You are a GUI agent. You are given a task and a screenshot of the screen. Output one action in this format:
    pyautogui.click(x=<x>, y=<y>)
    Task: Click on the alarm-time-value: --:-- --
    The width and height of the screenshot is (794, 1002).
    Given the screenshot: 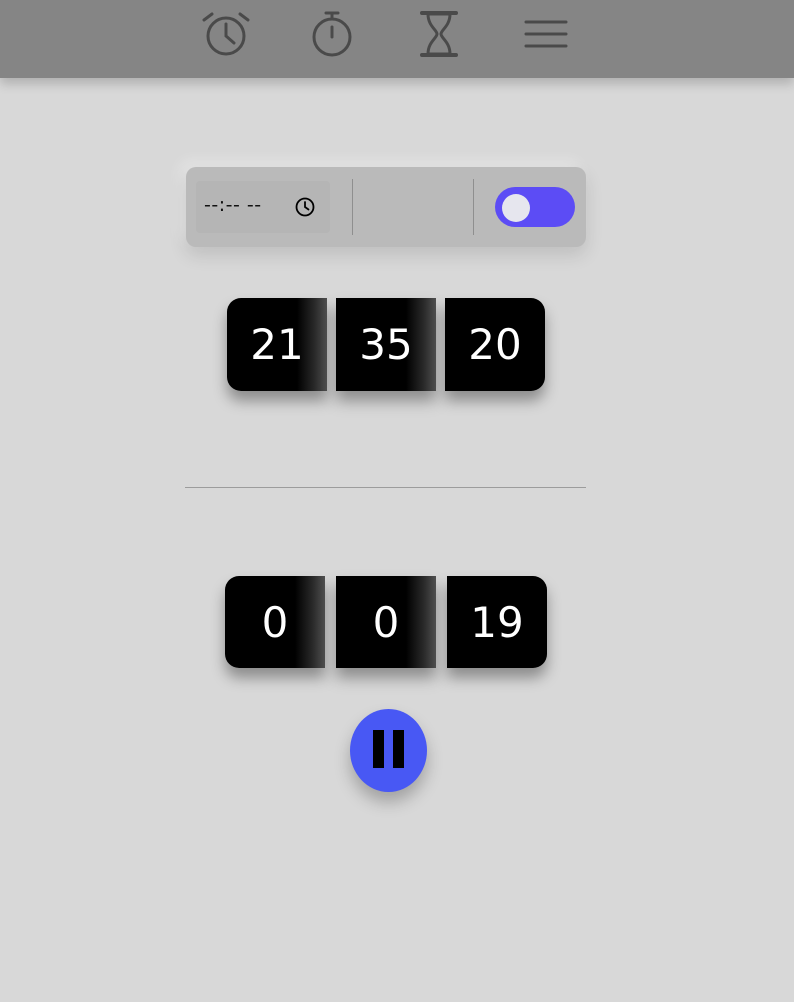 What is the action you would take?
    pyautogui.click(x=233, y=205)
    